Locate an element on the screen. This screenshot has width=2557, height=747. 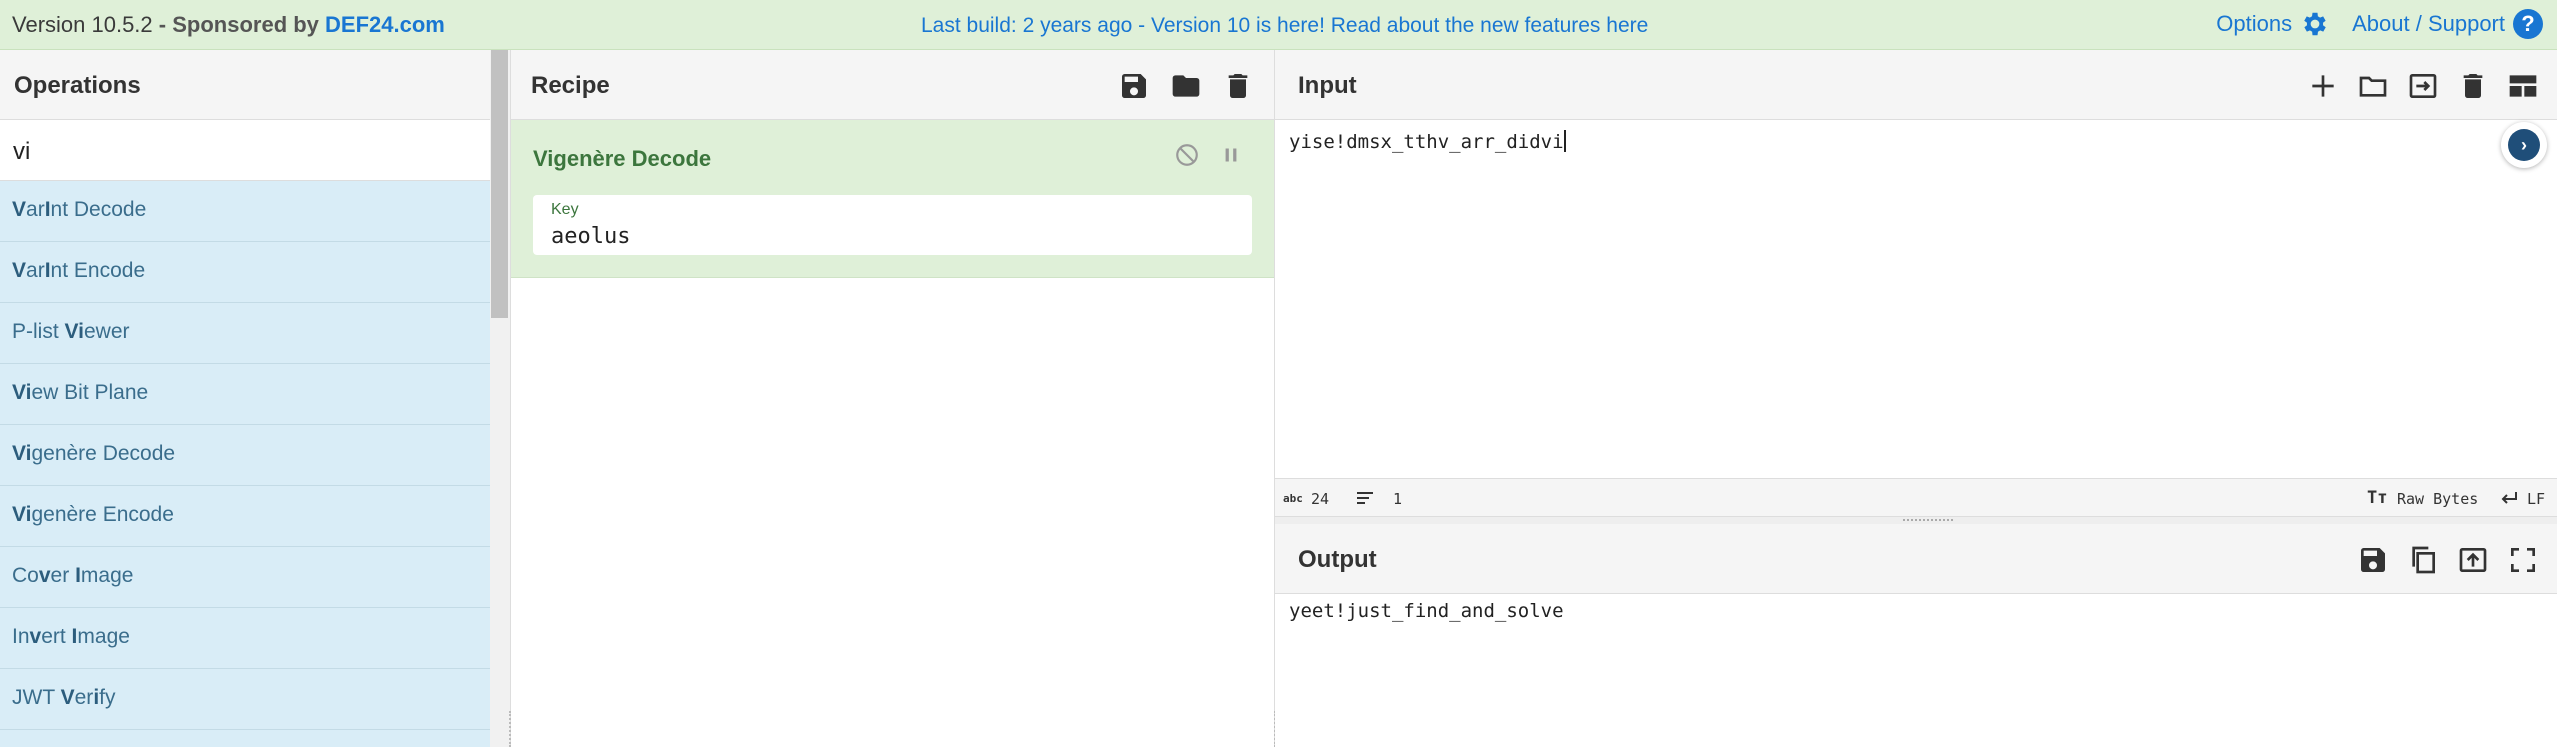
chevron-right-icon: › is located at coordinates (2524, 145).